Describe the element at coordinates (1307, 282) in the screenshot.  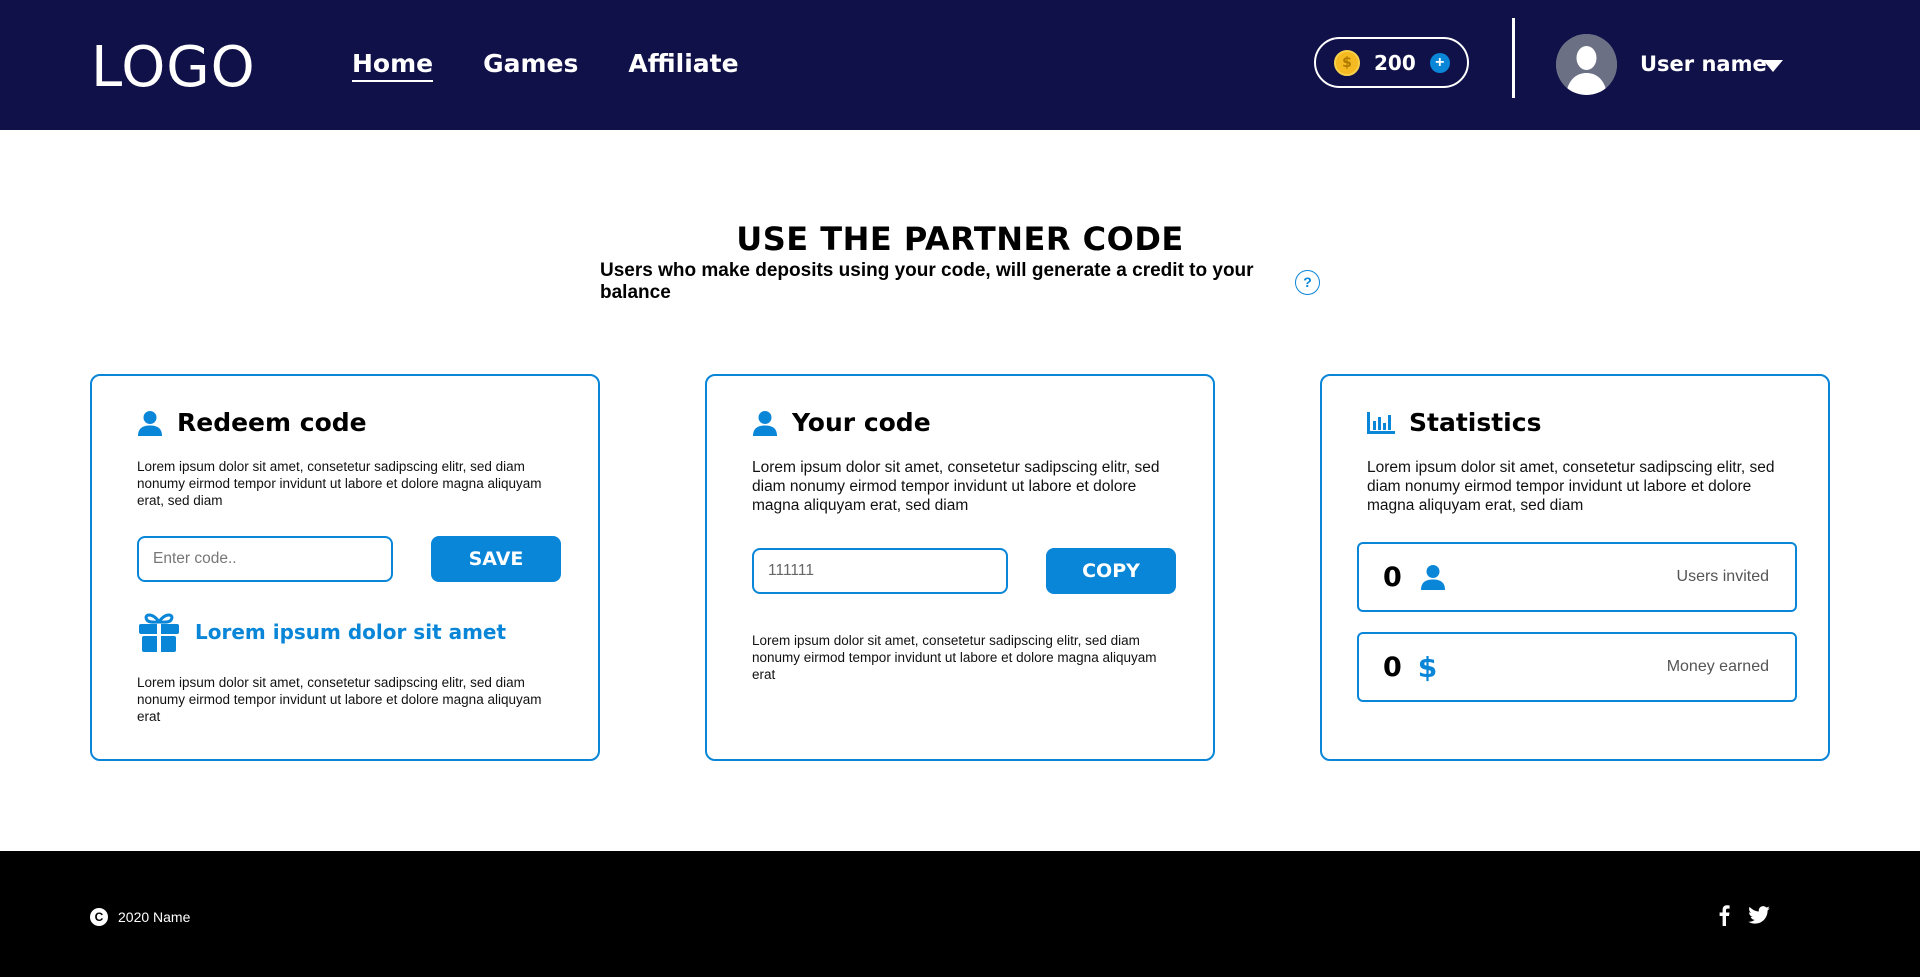
I see `help-icon: ?` at that location.